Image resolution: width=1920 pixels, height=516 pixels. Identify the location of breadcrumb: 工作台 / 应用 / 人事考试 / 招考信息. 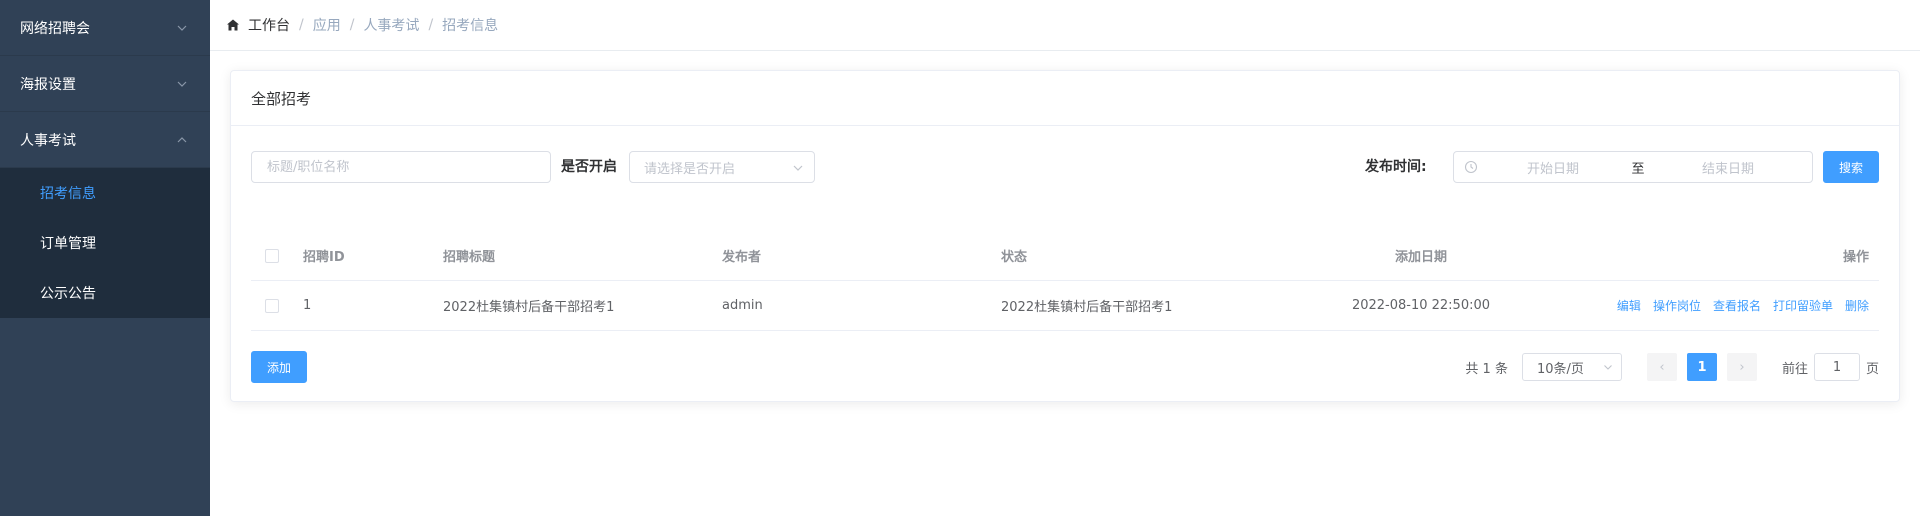
(362, 25).